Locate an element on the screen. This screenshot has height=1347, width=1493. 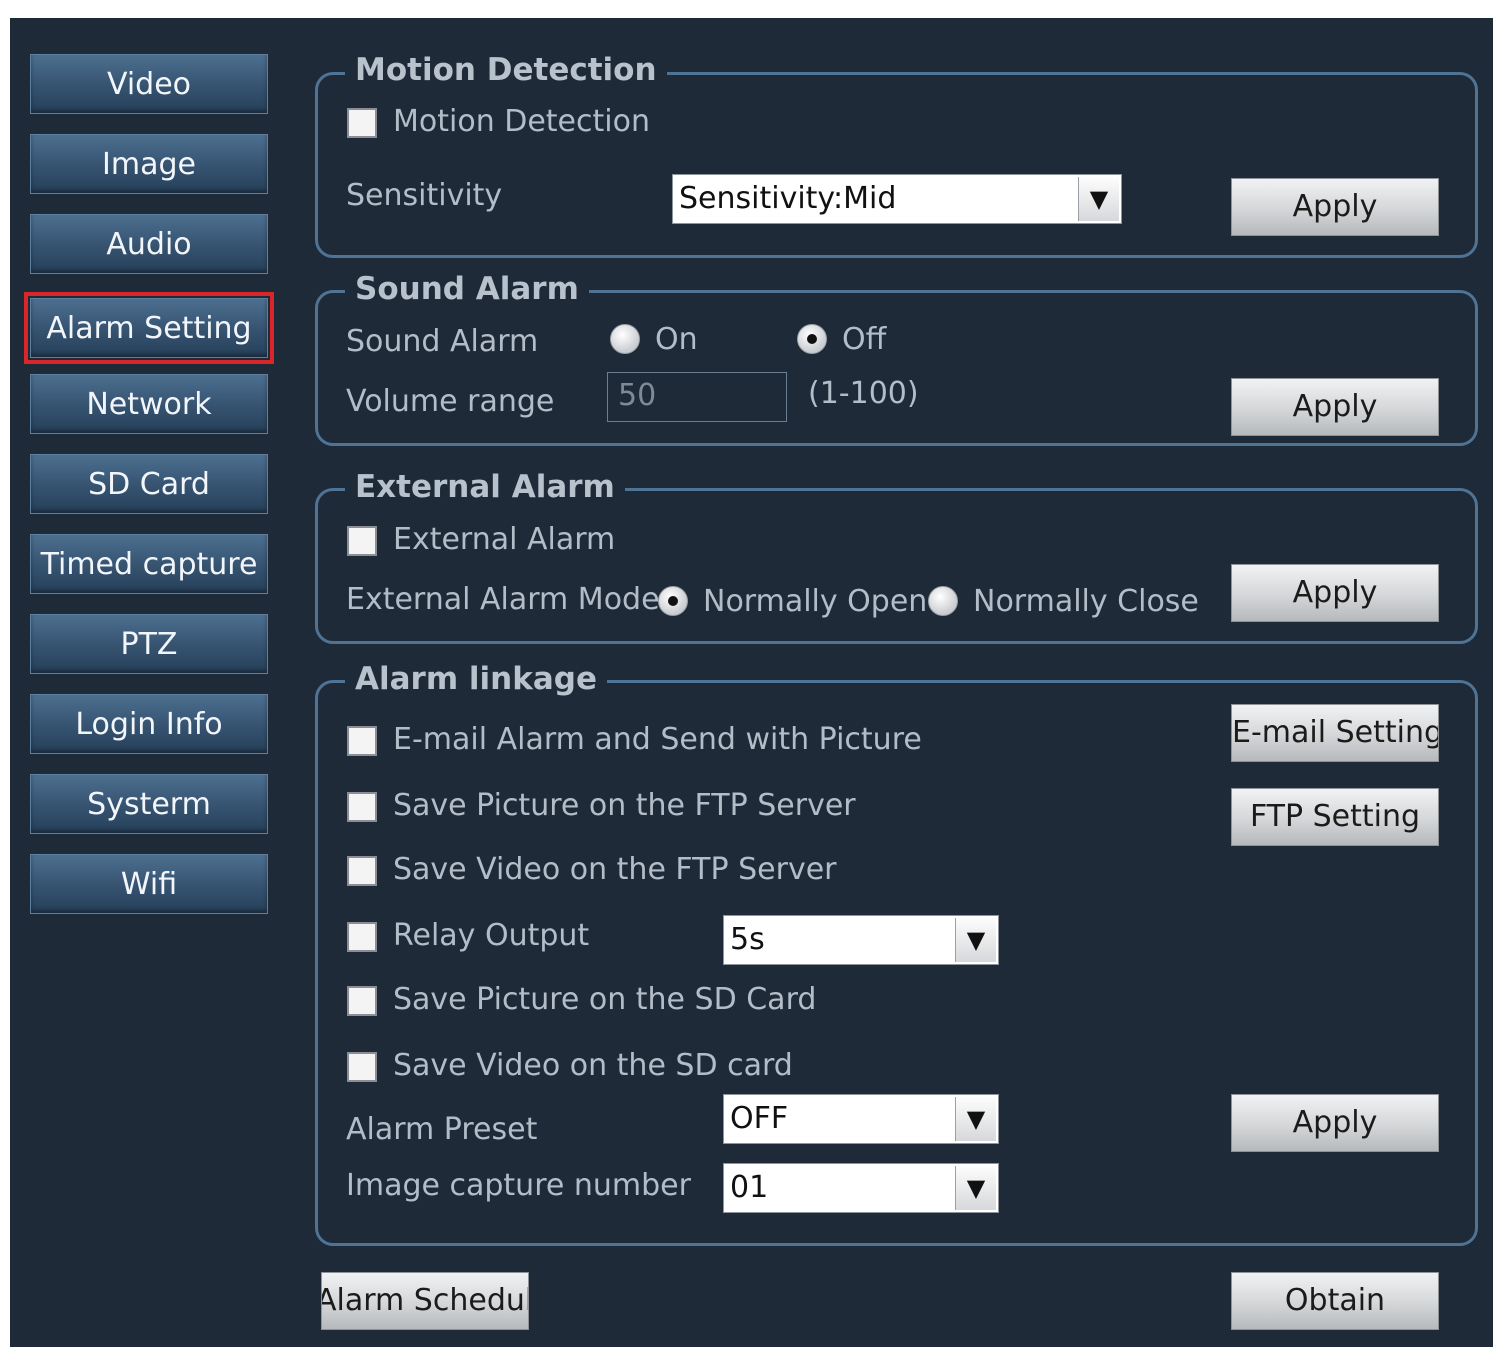
nav-system: Systerm is located at coordinates (149, 804).